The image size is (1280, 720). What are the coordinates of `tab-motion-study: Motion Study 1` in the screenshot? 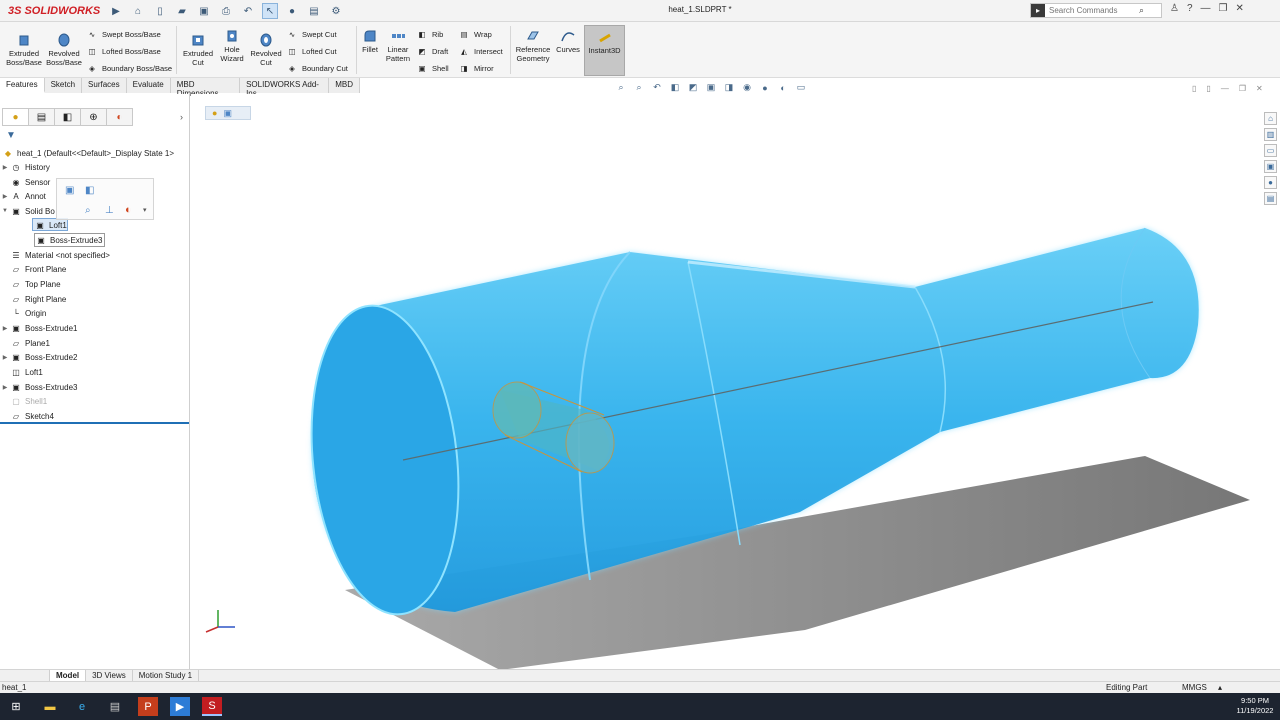 It's located at (166, 675).